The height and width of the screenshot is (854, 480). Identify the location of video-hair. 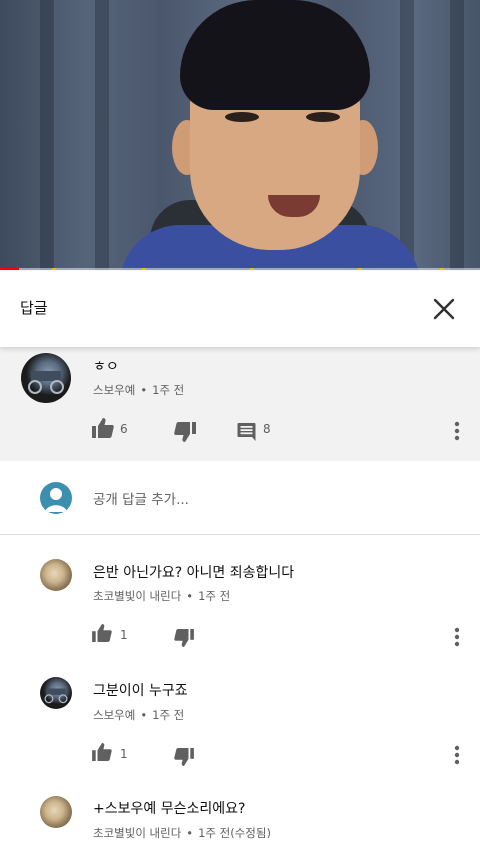
(275, 55).